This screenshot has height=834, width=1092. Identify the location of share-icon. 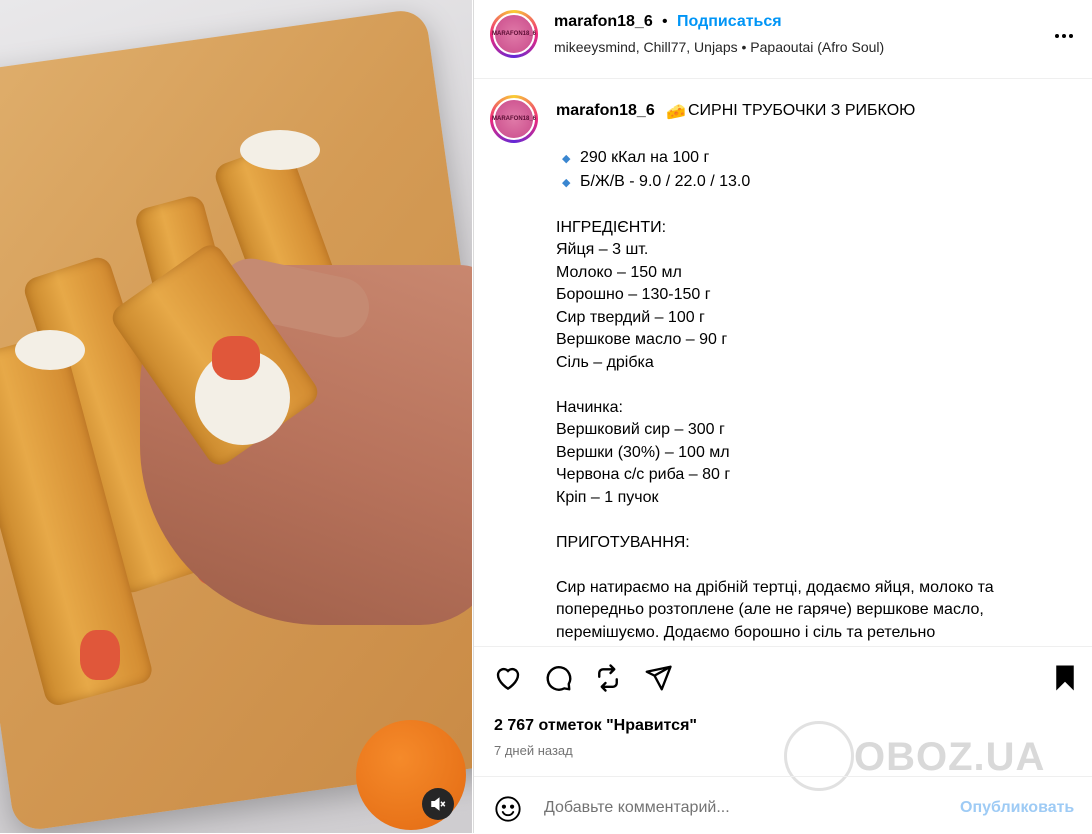
(658, 678).